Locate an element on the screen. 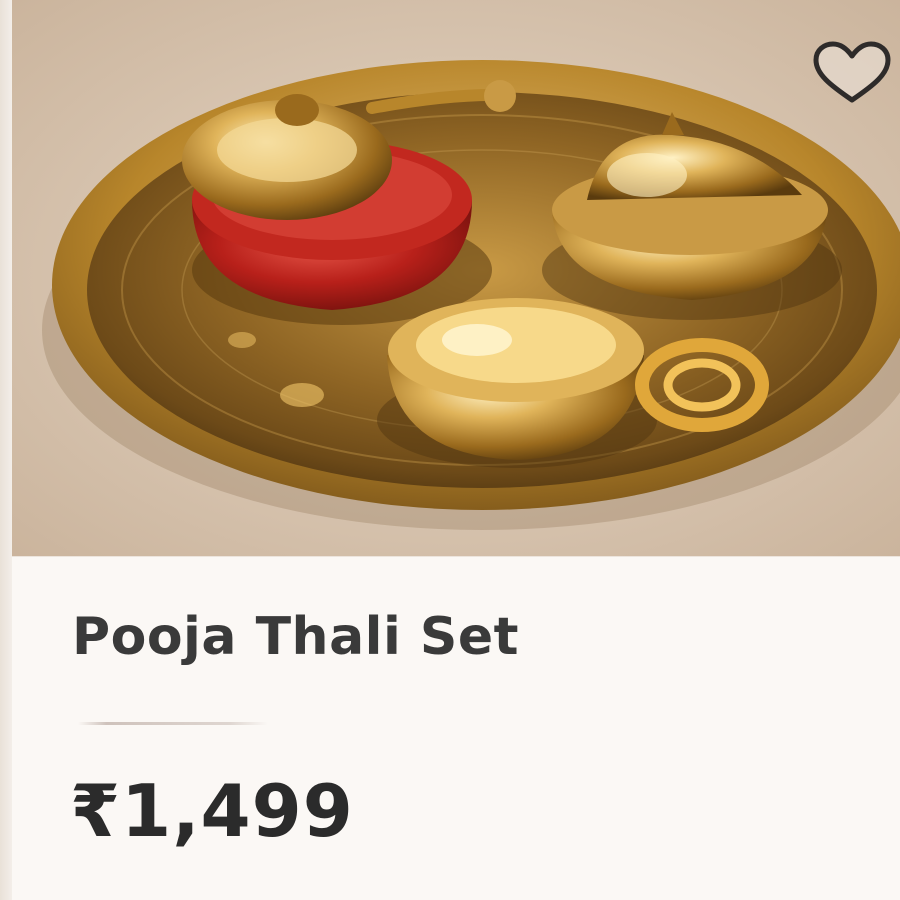  rating-placeholder is located at coordinates (173, 723).